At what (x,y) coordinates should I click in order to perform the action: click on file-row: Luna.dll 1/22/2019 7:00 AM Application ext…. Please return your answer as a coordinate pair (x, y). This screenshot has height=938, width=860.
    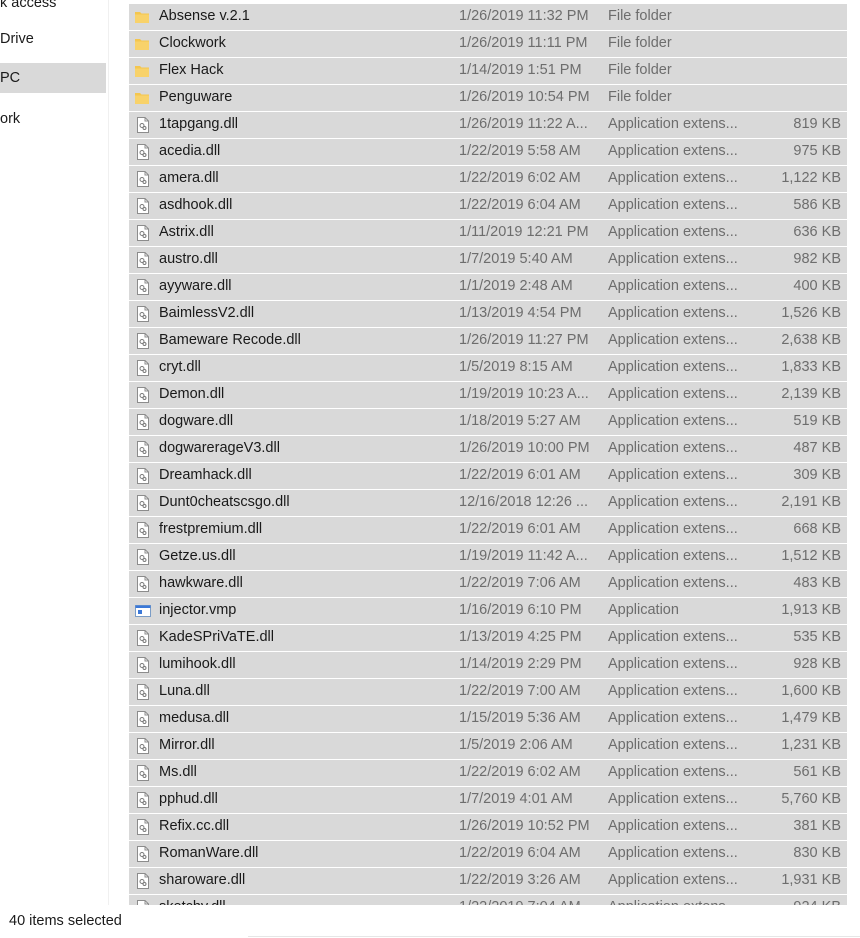
    Looking at the image, I should click on (488, 692).